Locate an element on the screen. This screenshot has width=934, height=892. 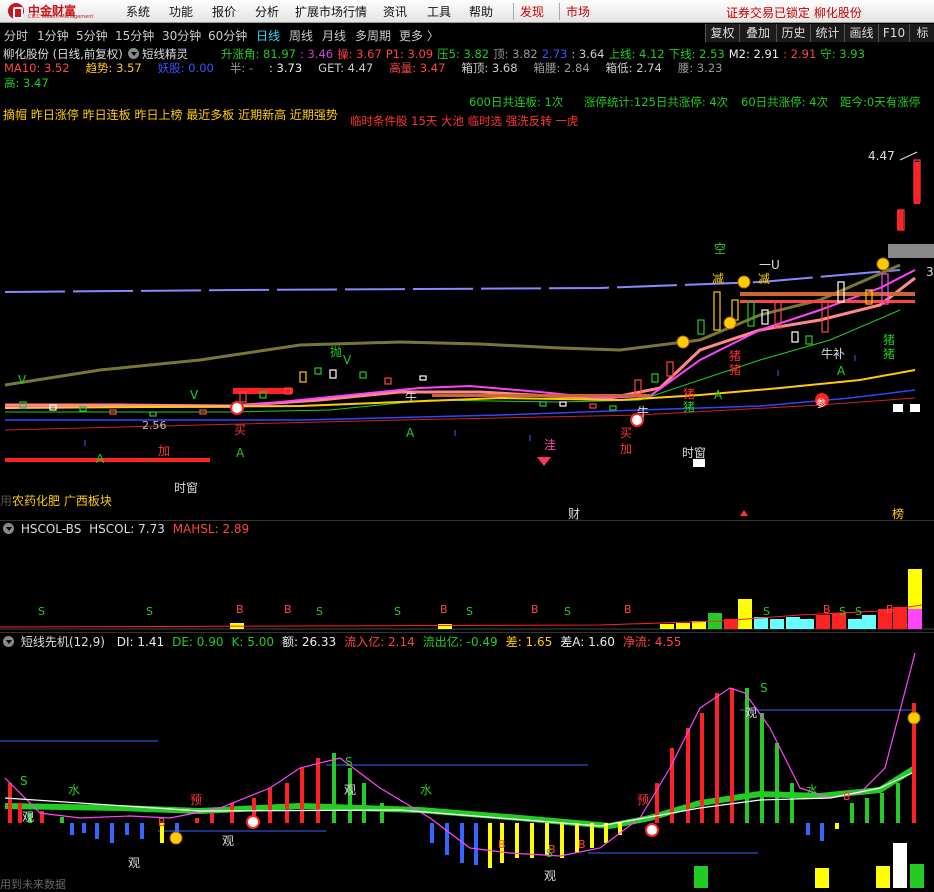
tab-period-2: 5分钟 is located at coordinates (92, 35).